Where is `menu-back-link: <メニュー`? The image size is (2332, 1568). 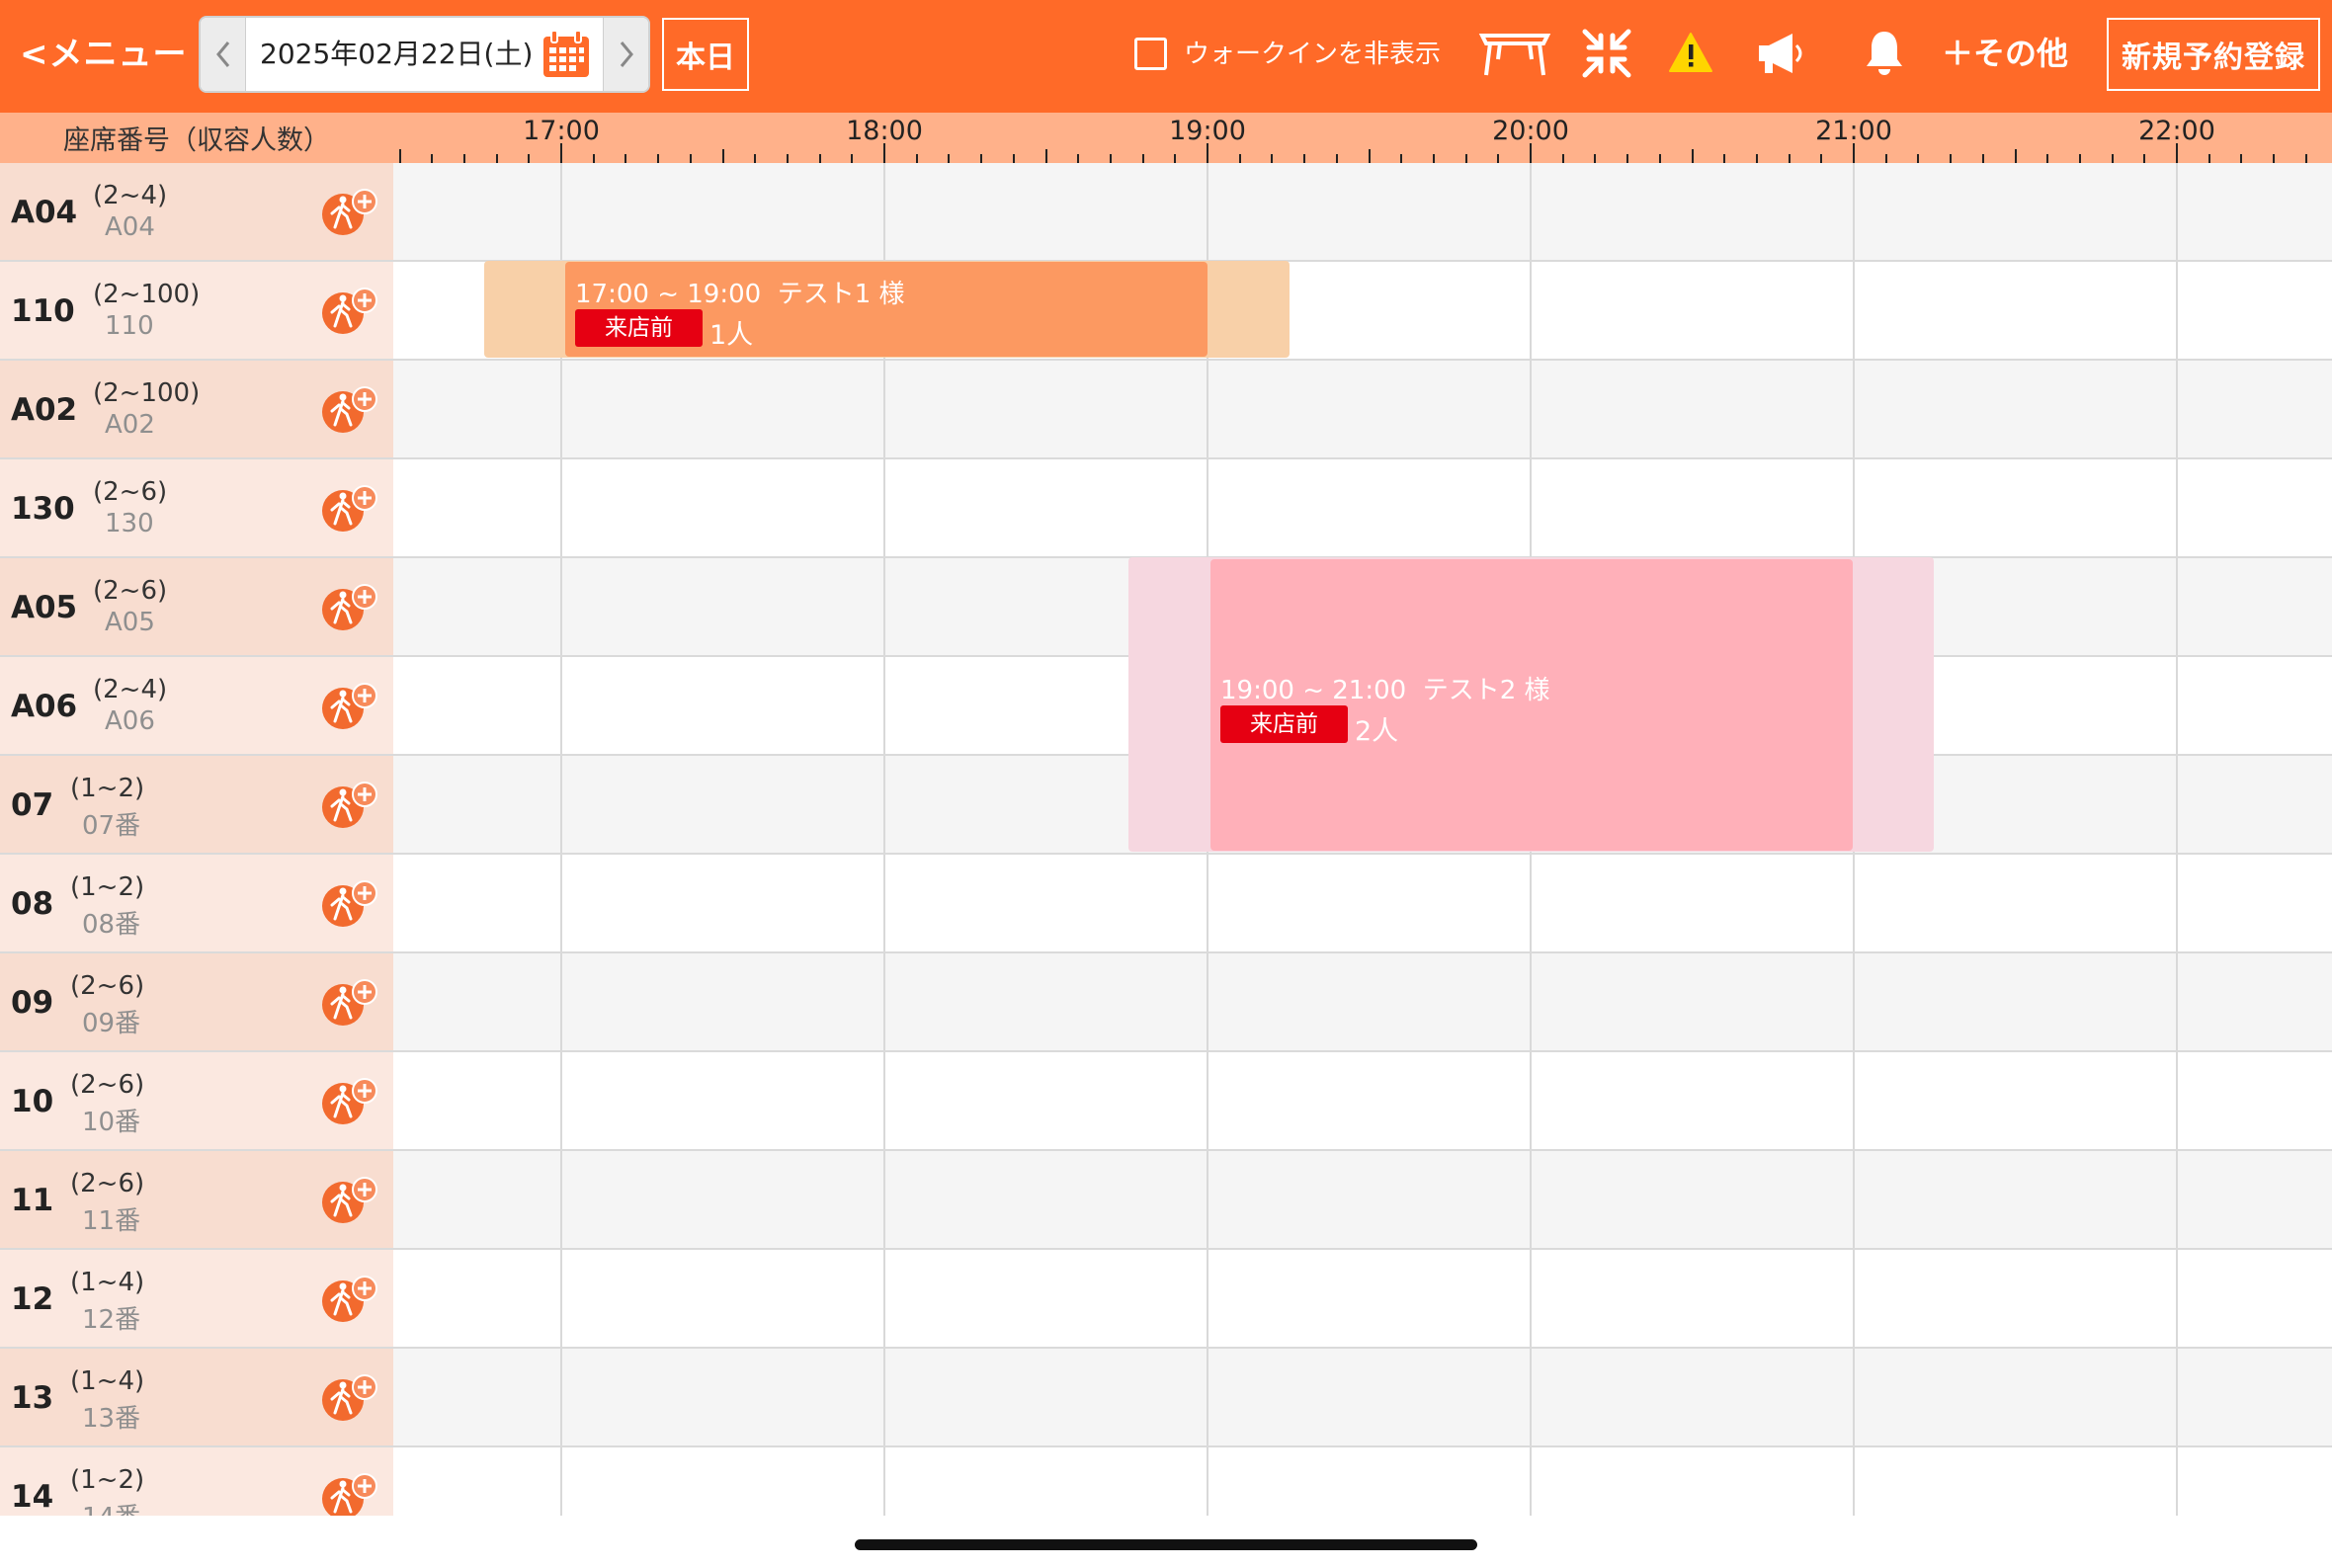 menu-back-link: <メニュー is located at coordinates (104, 54).